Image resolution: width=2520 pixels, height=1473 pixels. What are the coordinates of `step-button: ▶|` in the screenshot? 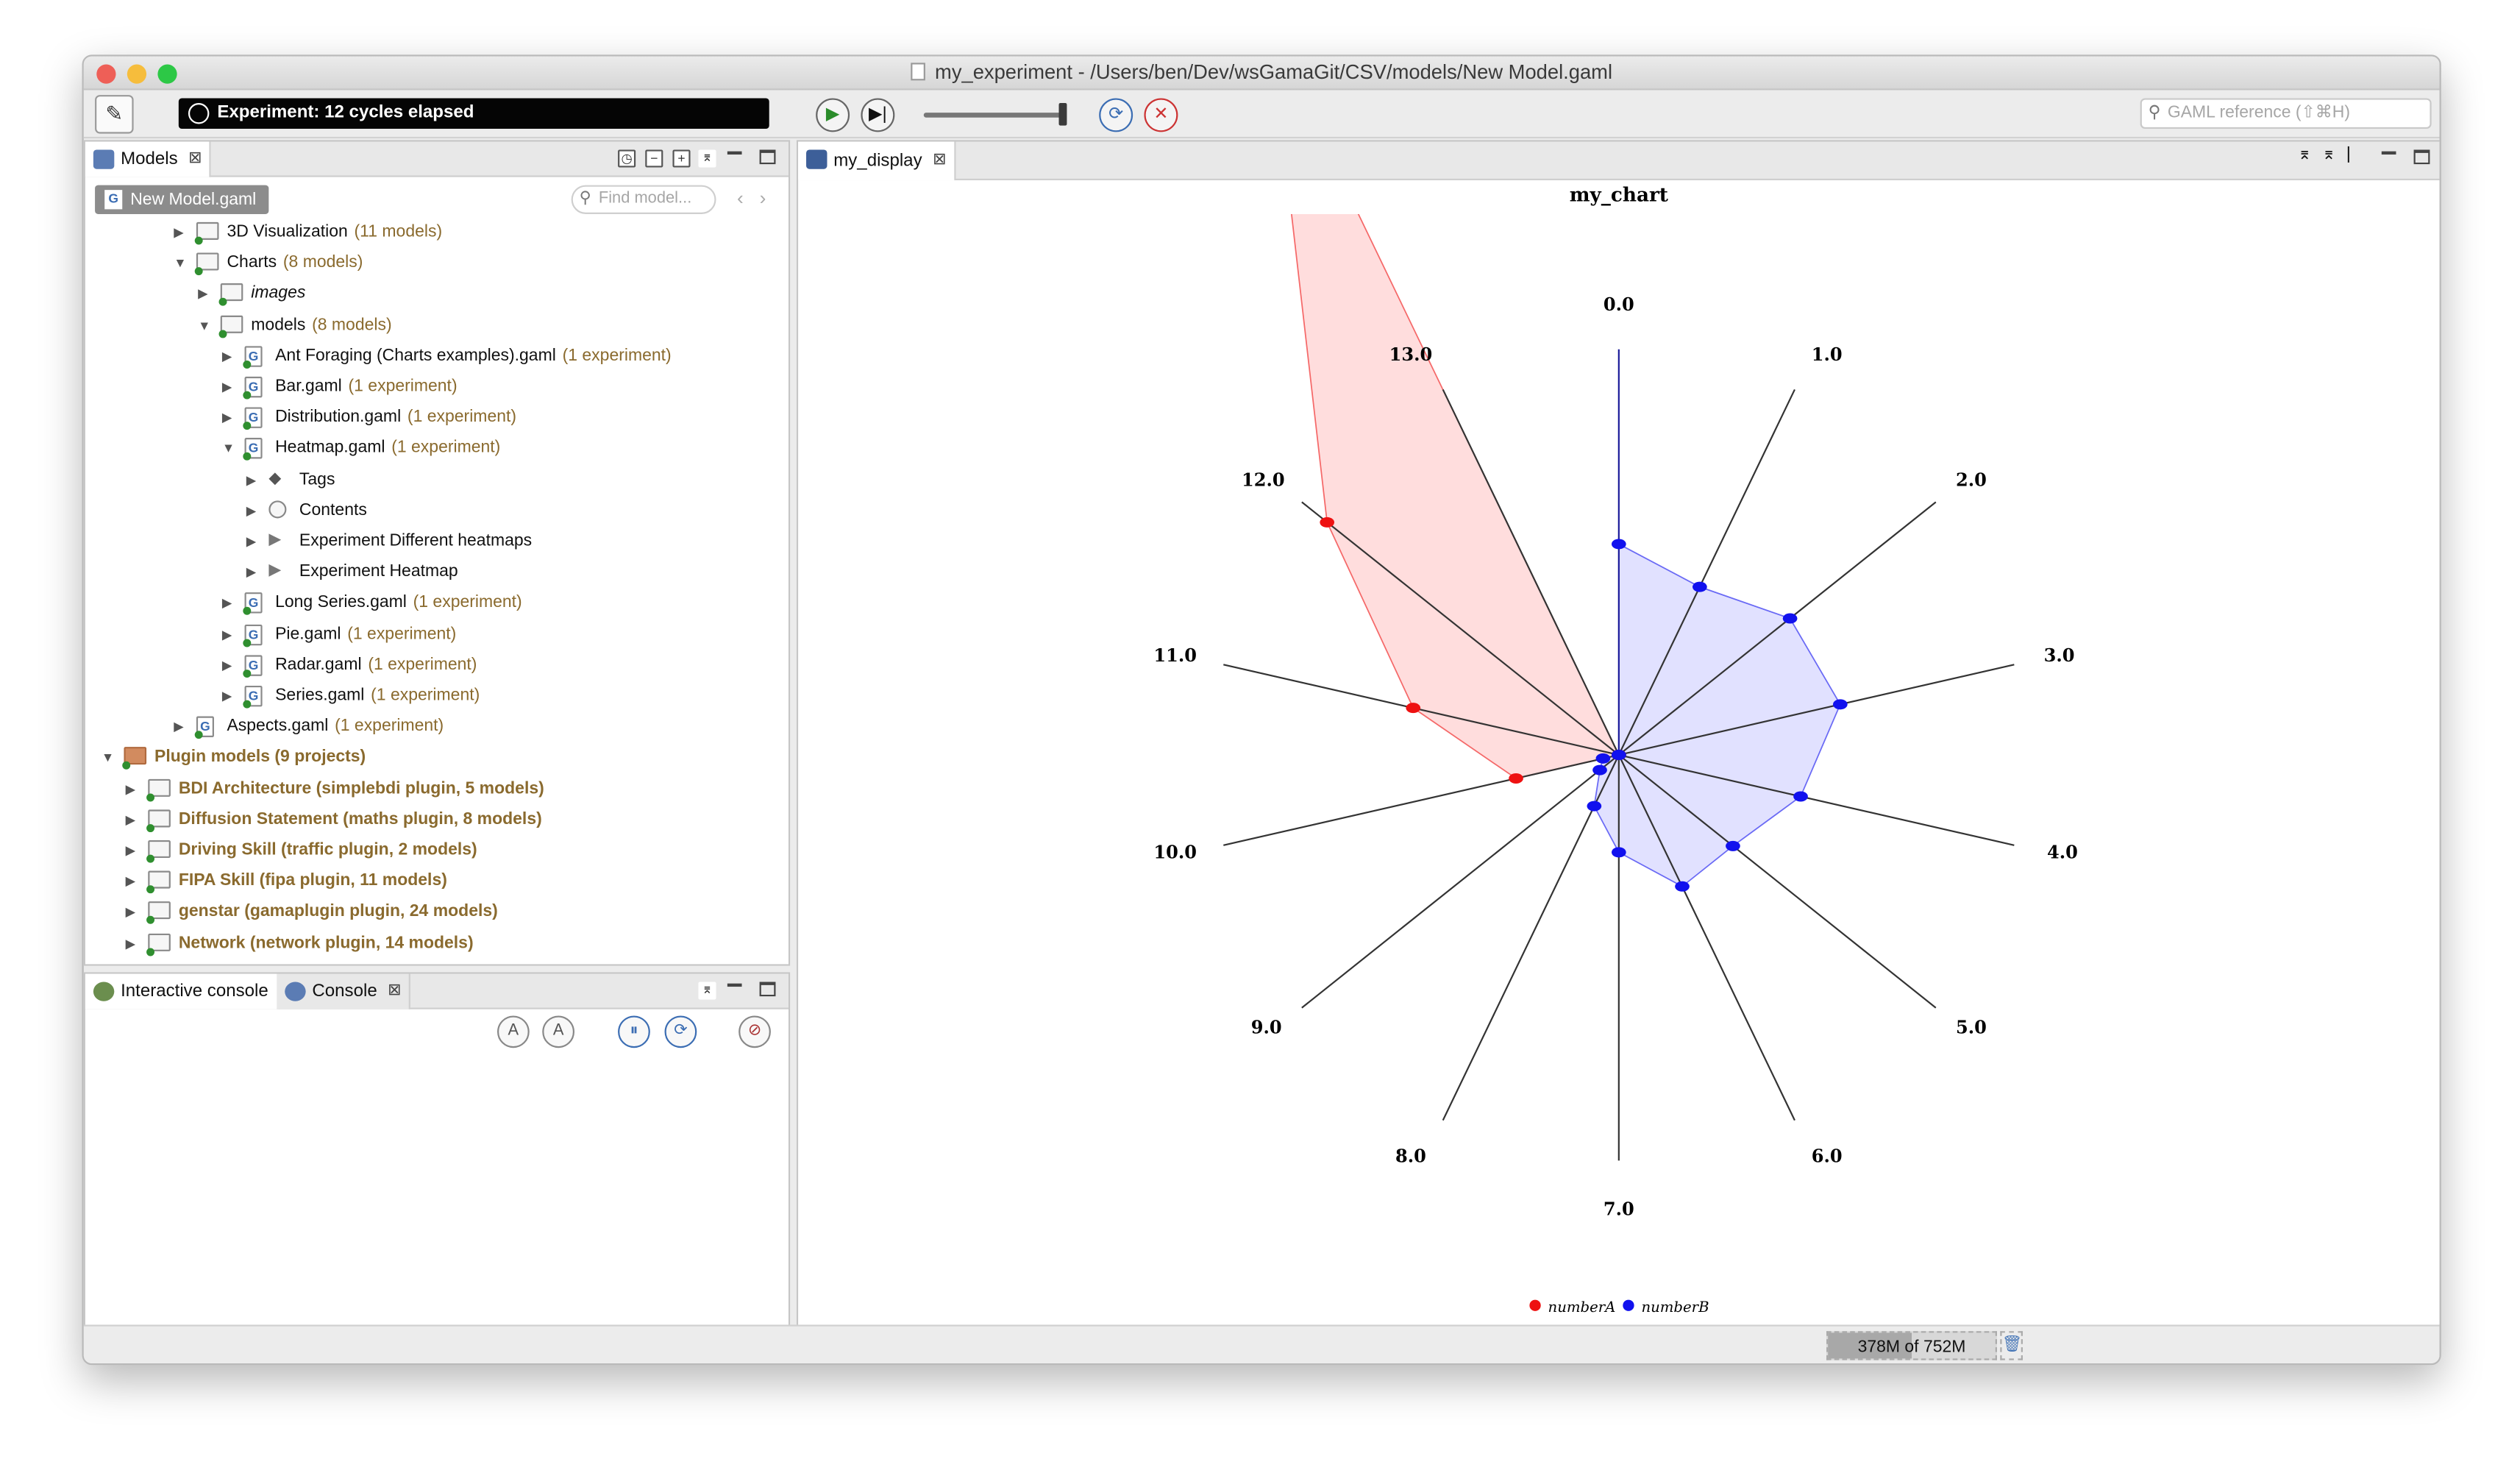 It's located at (878, 115).